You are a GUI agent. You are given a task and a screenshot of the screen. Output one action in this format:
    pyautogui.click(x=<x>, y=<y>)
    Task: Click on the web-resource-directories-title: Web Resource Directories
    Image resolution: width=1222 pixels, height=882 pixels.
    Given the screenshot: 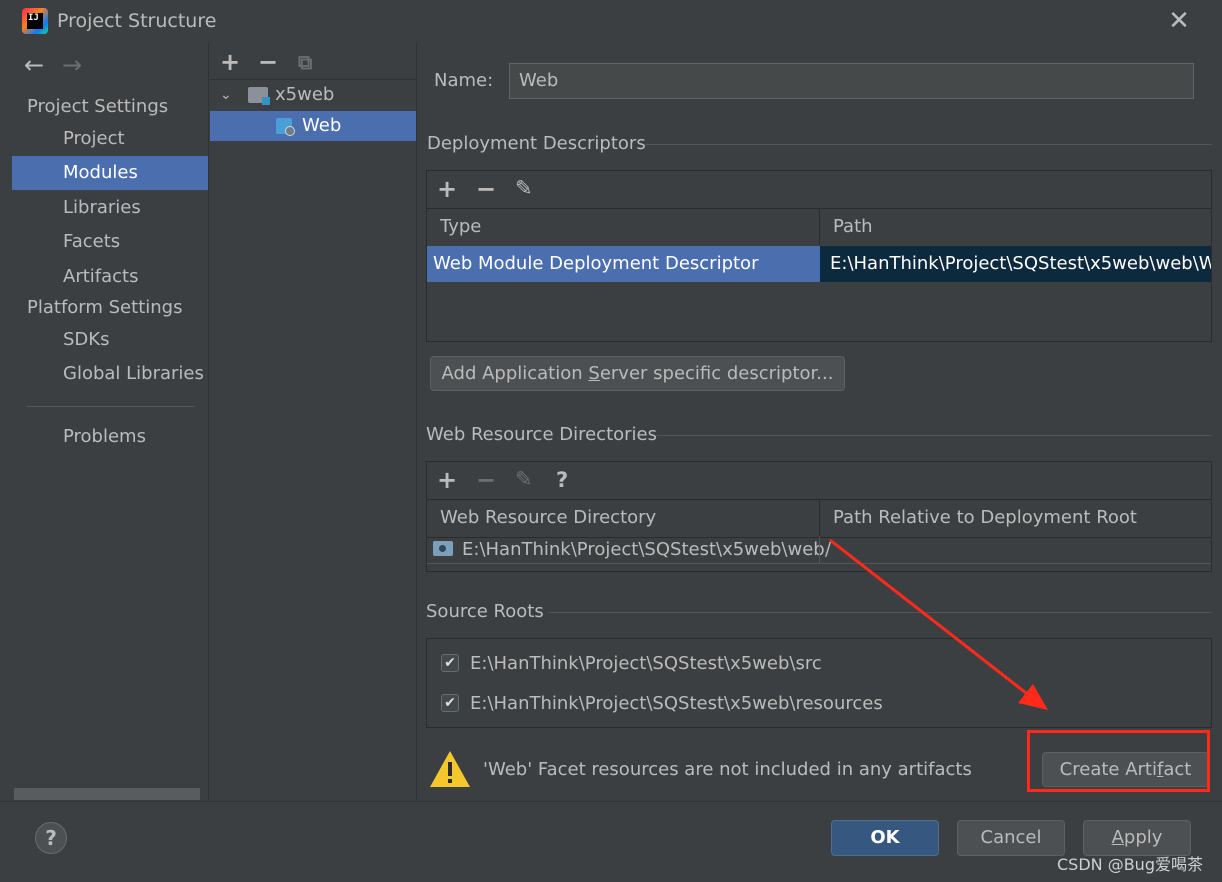 What is the action you would take?
    pyautogui.click(x=541, y=434)
    